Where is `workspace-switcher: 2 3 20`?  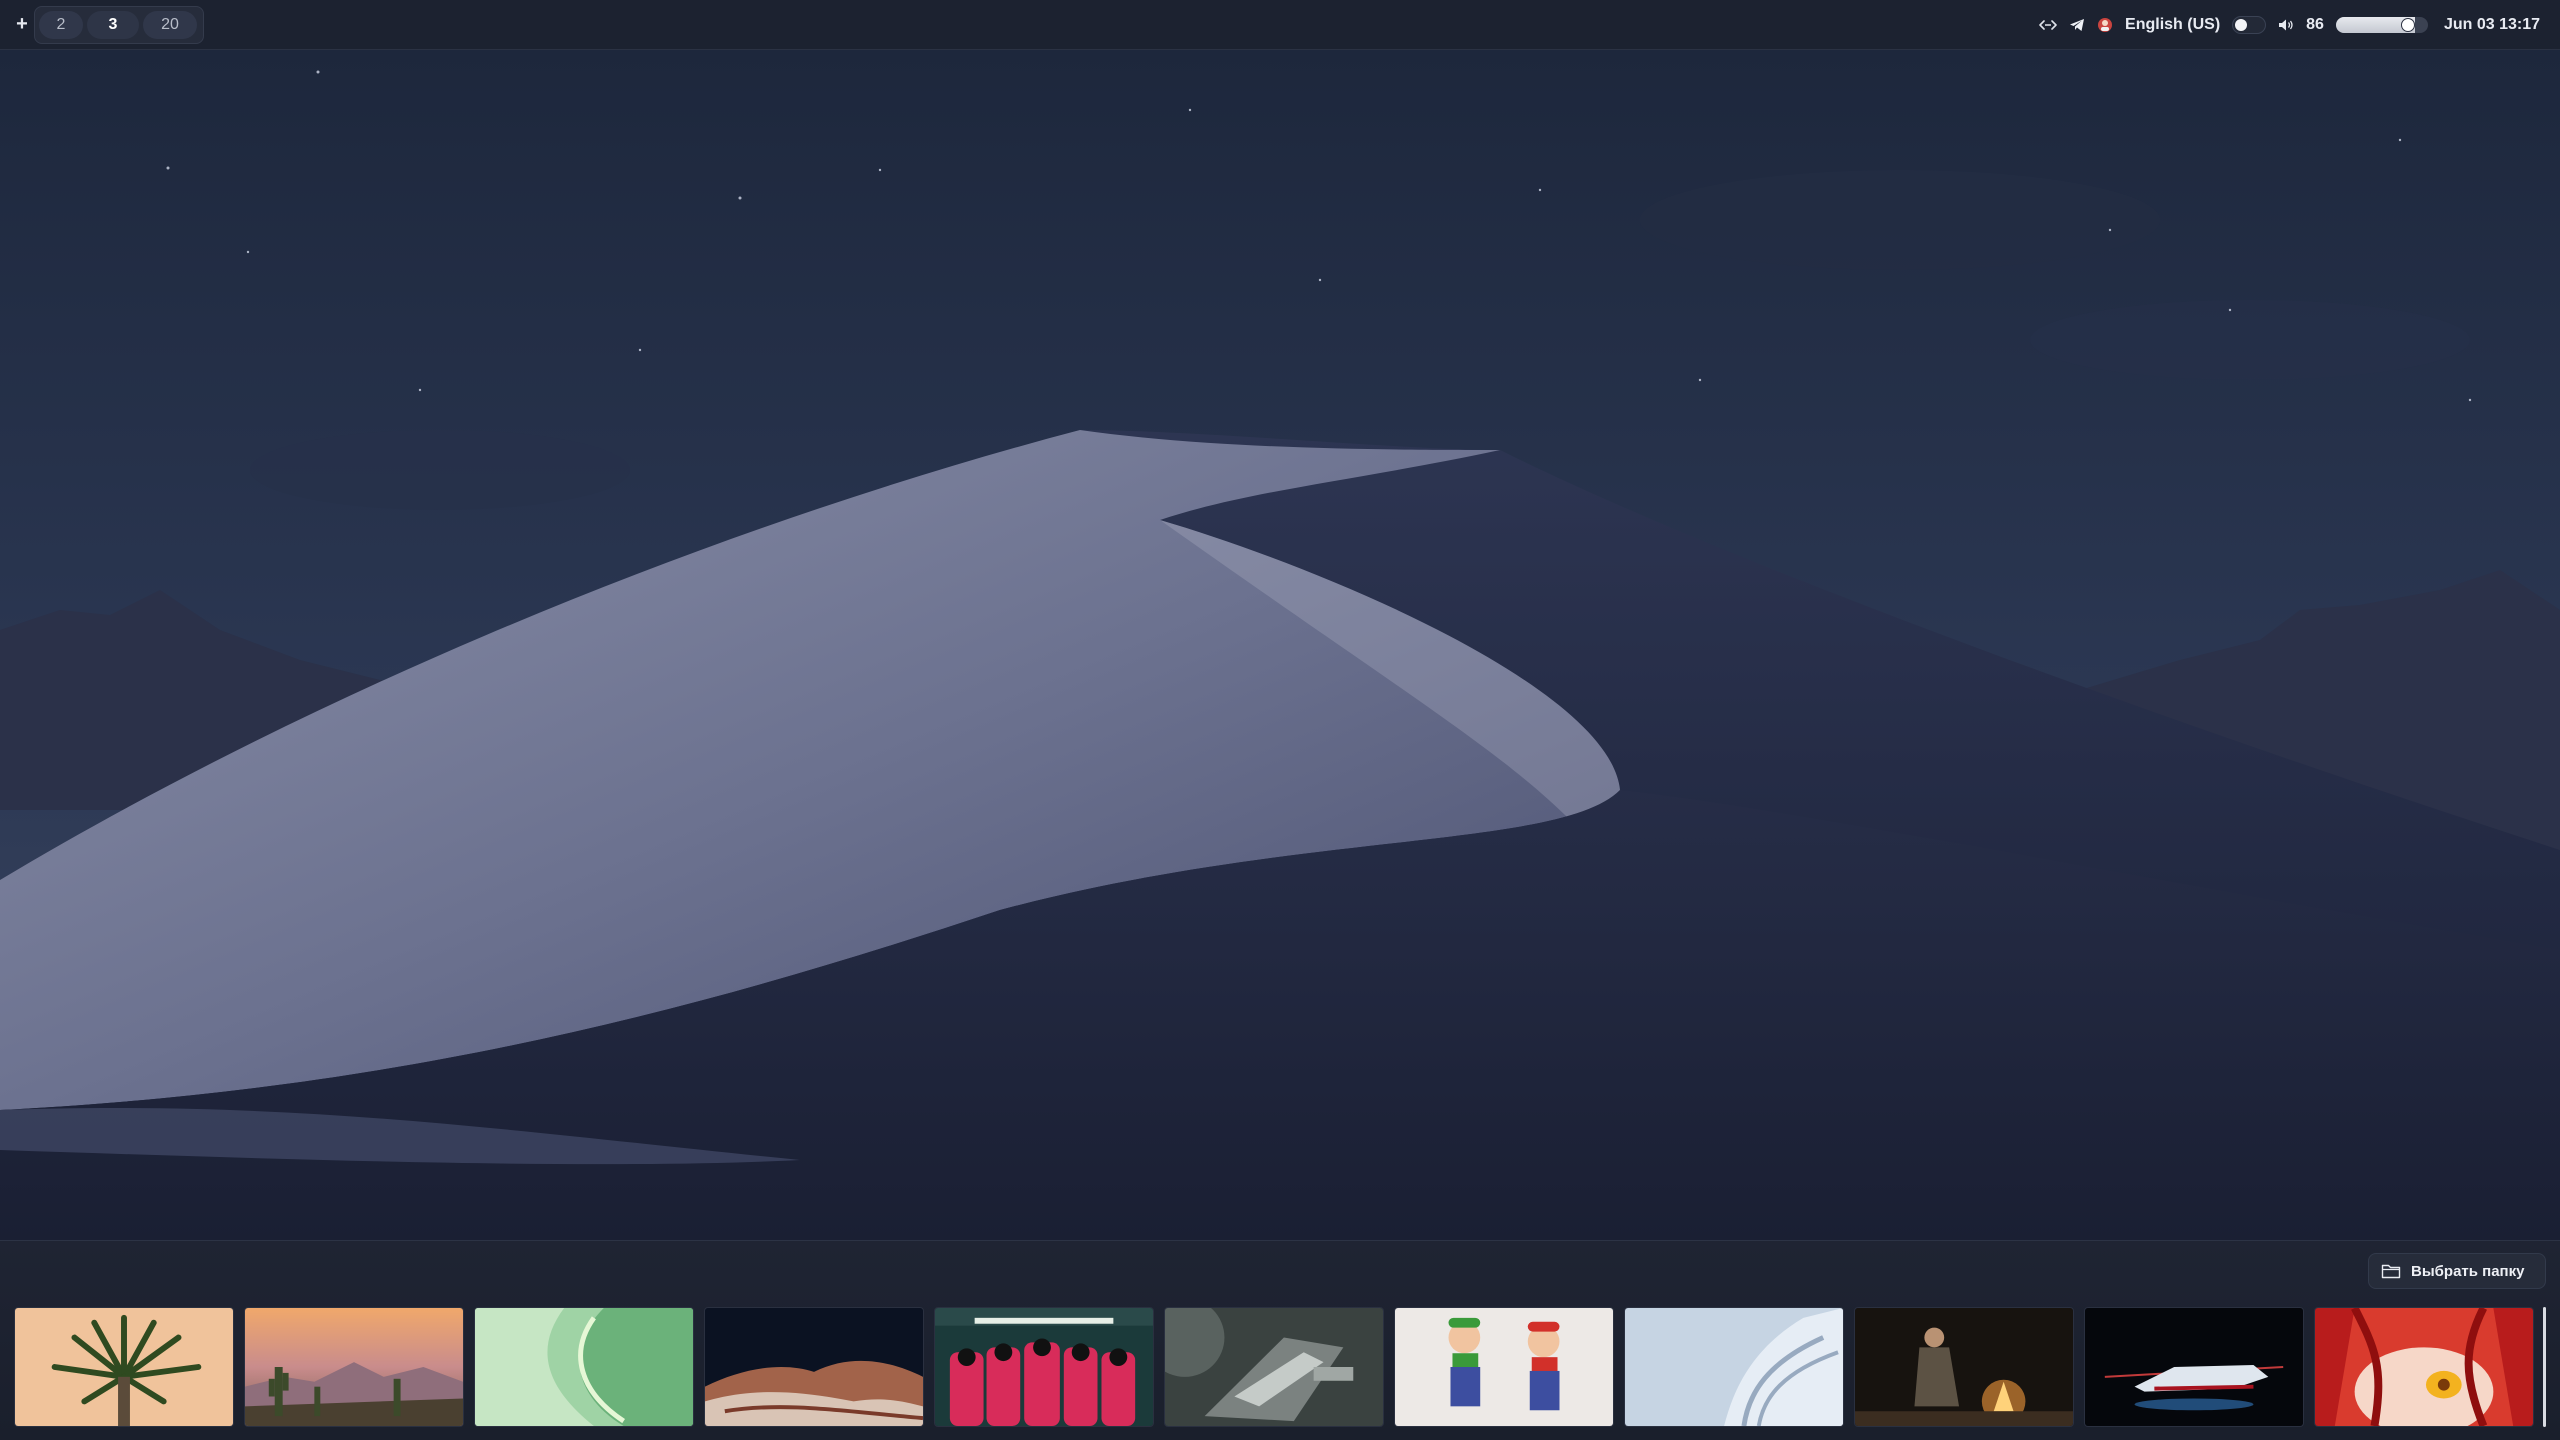 workspace-switcher: 2 3 20 is located at coordinates (119, 25).